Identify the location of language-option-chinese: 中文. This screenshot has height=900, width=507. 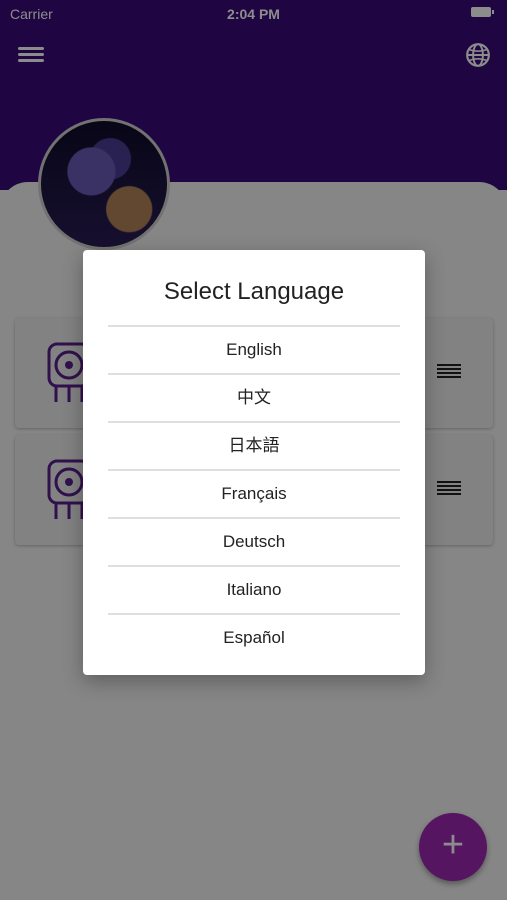
(254, 397).